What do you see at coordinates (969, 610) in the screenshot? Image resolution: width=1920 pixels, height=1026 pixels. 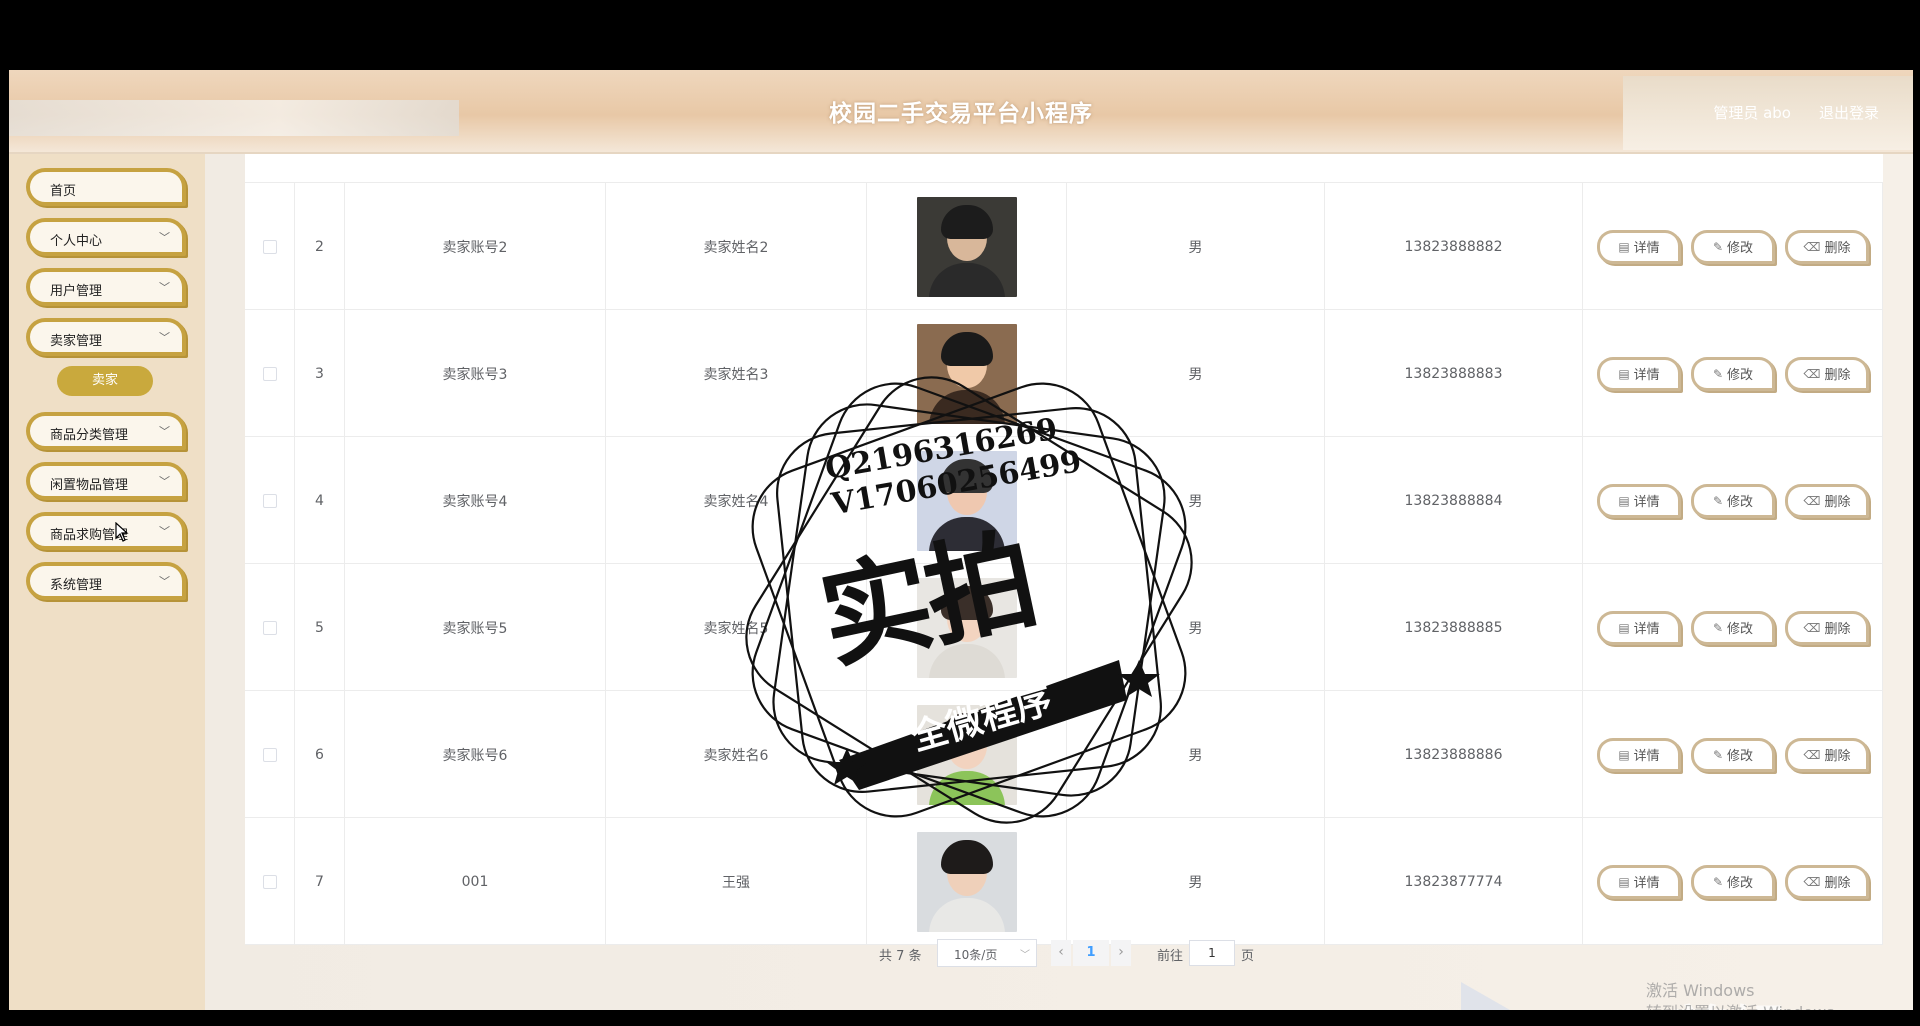 I see `watermark-stamp: Q2196316269 V17060256499 实拍 全微程序` at bounding box center [969, 610].